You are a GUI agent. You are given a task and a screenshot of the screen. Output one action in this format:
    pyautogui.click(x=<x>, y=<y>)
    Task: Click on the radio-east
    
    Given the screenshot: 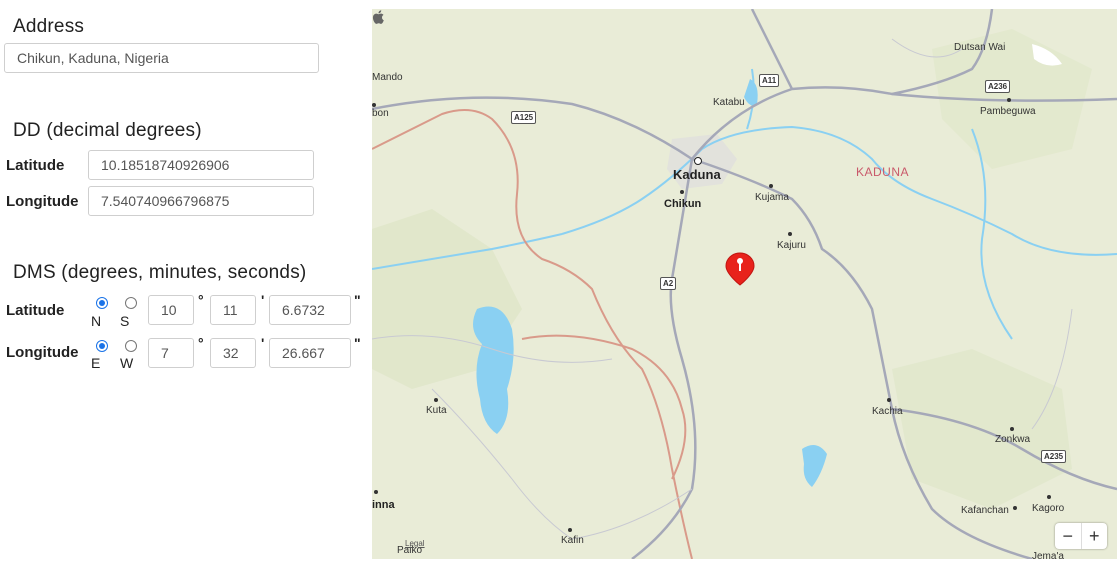 What is the action you would take?
    pyautogui.click(x=102, y=346)
    